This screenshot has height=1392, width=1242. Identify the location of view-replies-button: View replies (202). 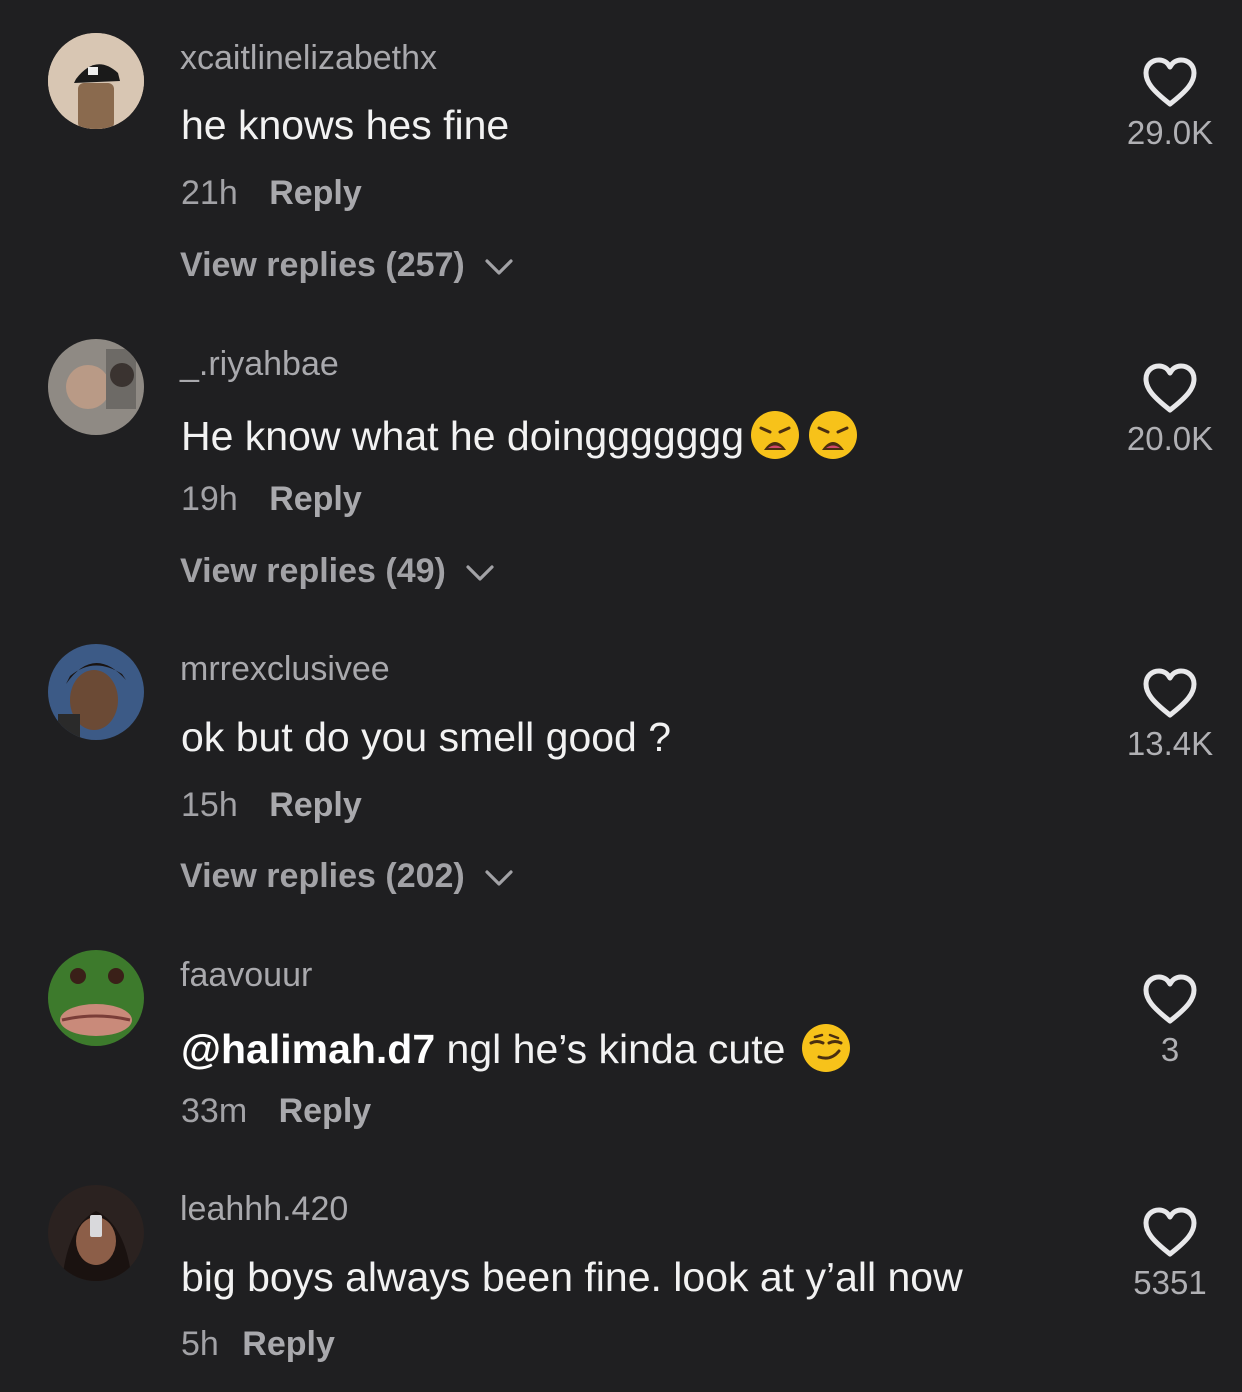
(347, 876).